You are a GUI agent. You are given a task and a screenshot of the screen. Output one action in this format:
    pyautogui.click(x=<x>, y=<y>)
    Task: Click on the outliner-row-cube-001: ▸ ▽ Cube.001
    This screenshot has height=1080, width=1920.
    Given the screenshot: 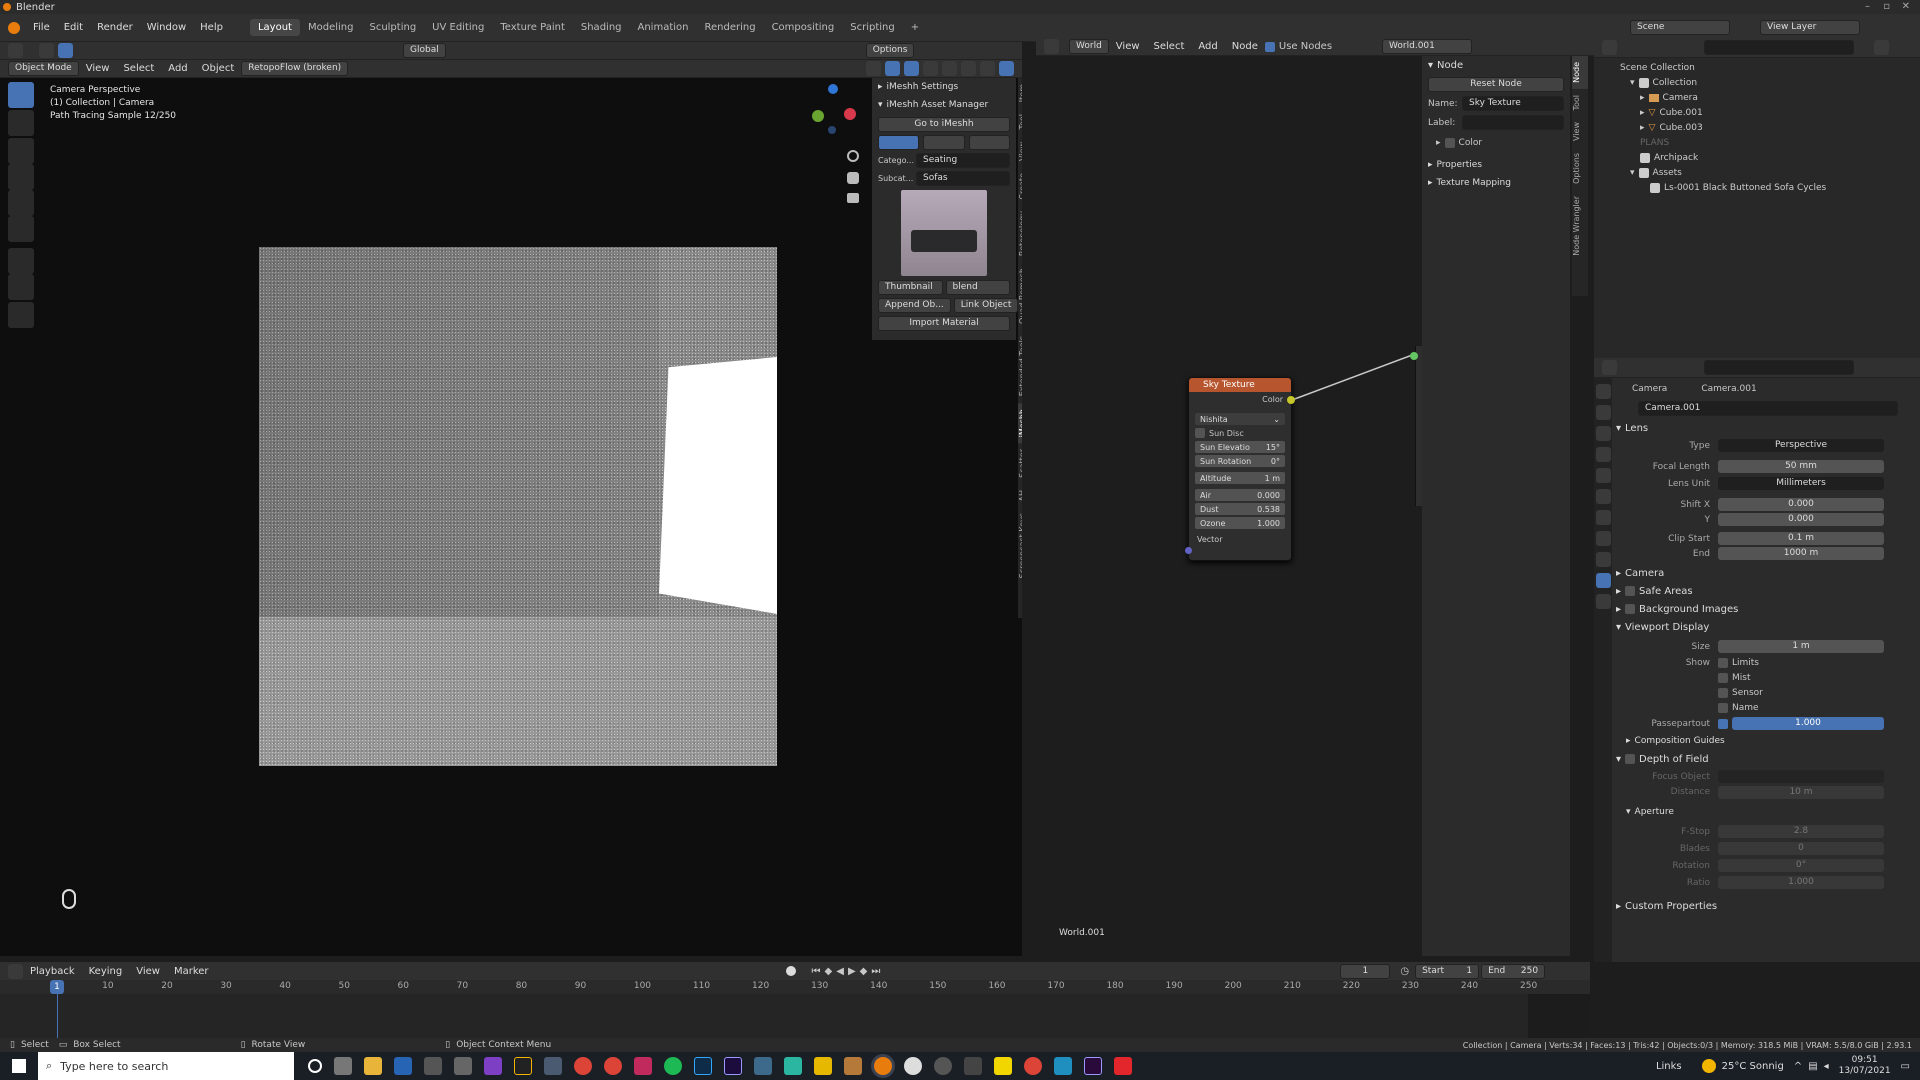 What is the action you would take?
    pyautogui.click(x=1757, y=112)
    